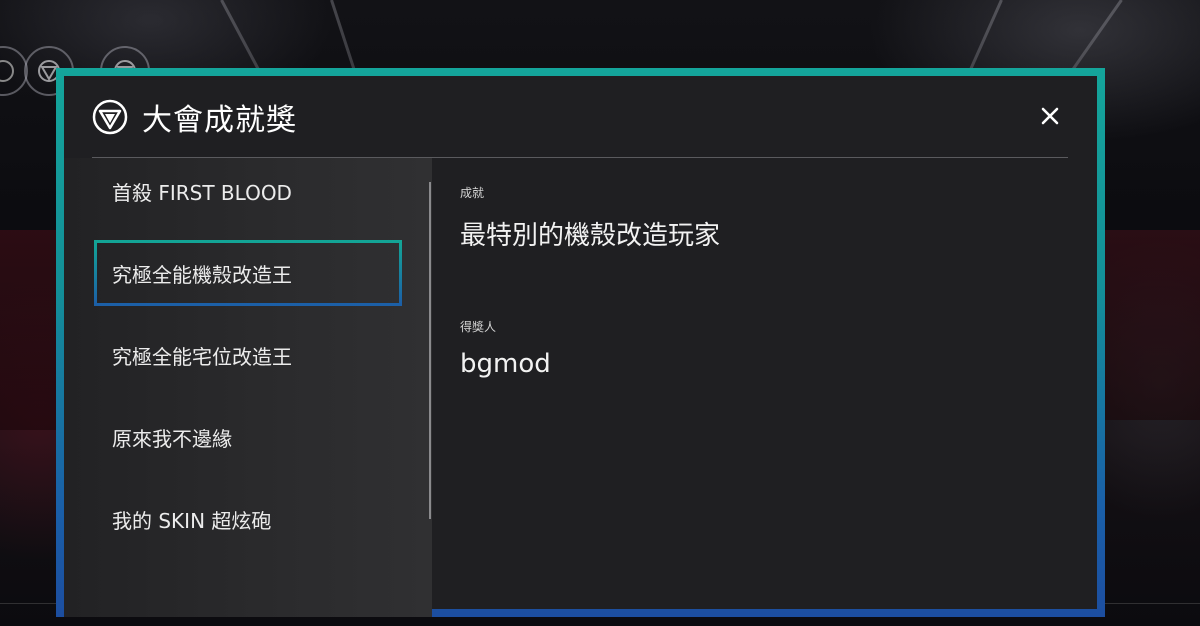  I want to click on award-category-label: 首殺 FIRST BLOOD, so click(202, 192).